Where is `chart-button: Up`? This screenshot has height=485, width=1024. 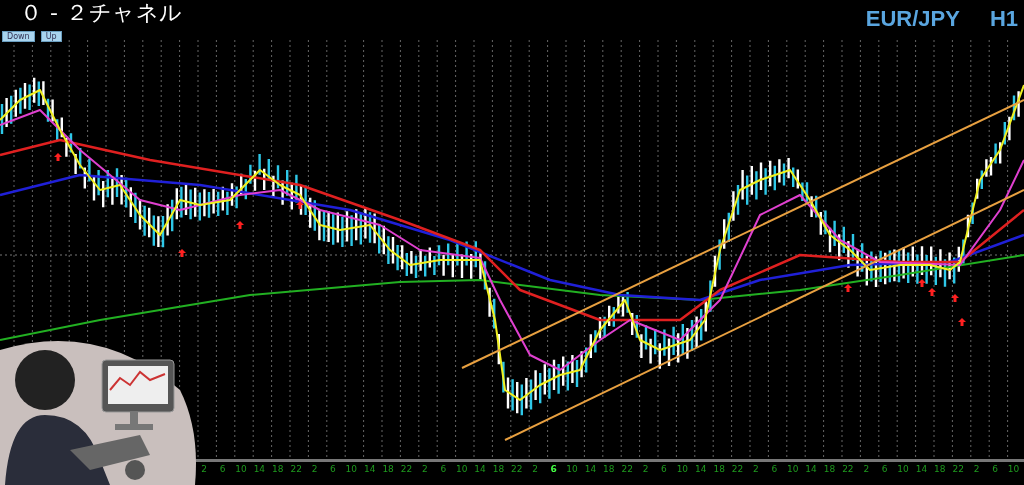
chart-button: Up is located at coordinates (51, 36).